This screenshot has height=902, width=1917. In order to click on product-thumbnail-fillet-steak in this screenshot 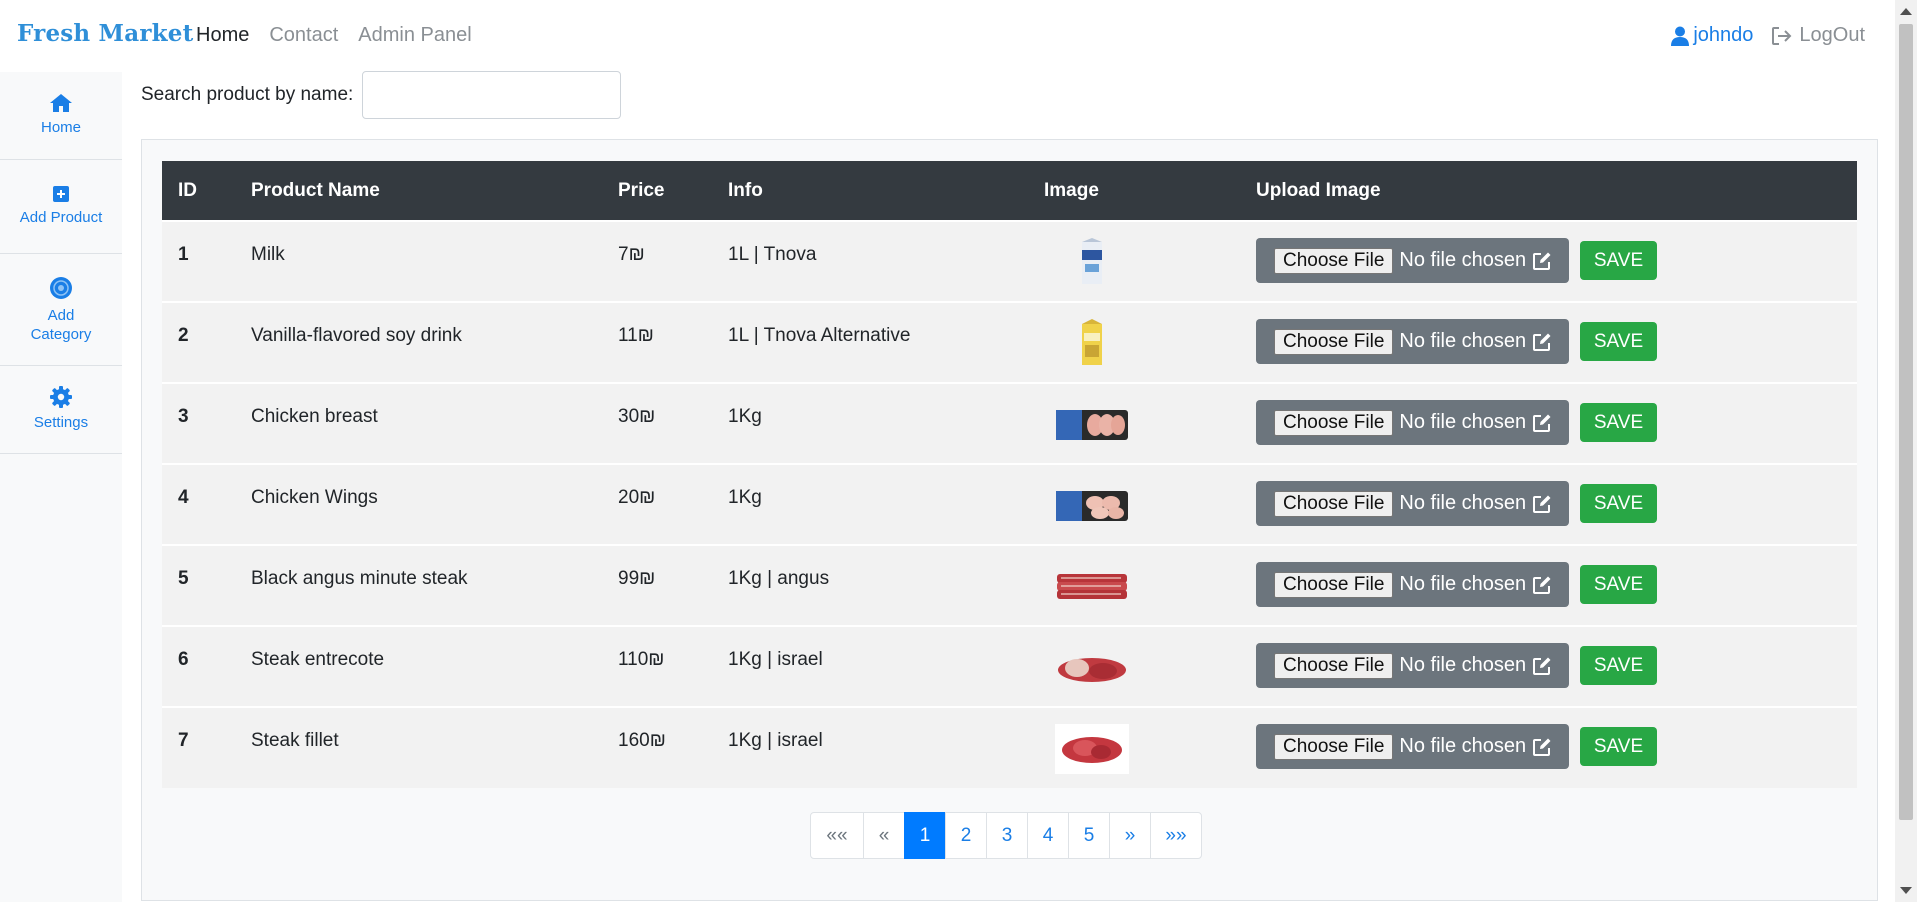, I will do `click(1092, 749)`.